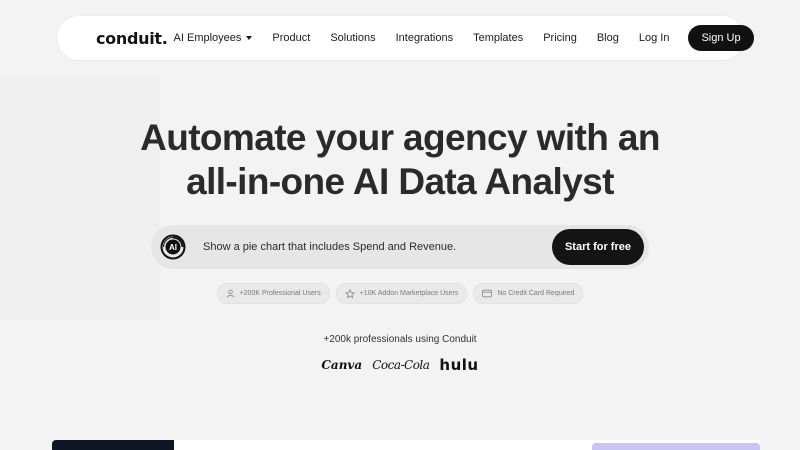 The height and width of the screenshot is (450, 800). I want to click on star-icon, so click(349, 293).